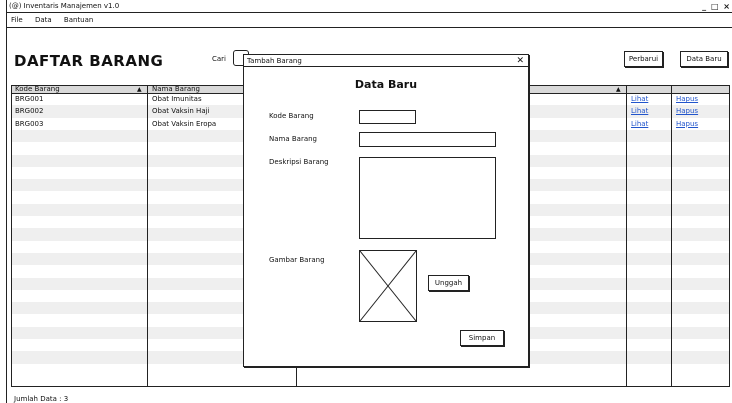  What do you see at coordinates (369, 6) in the screenshot?
I see `title-bar: (@) Inventaris Manajemen v1.0 _ □ ×` at bounding box center [369, 6].